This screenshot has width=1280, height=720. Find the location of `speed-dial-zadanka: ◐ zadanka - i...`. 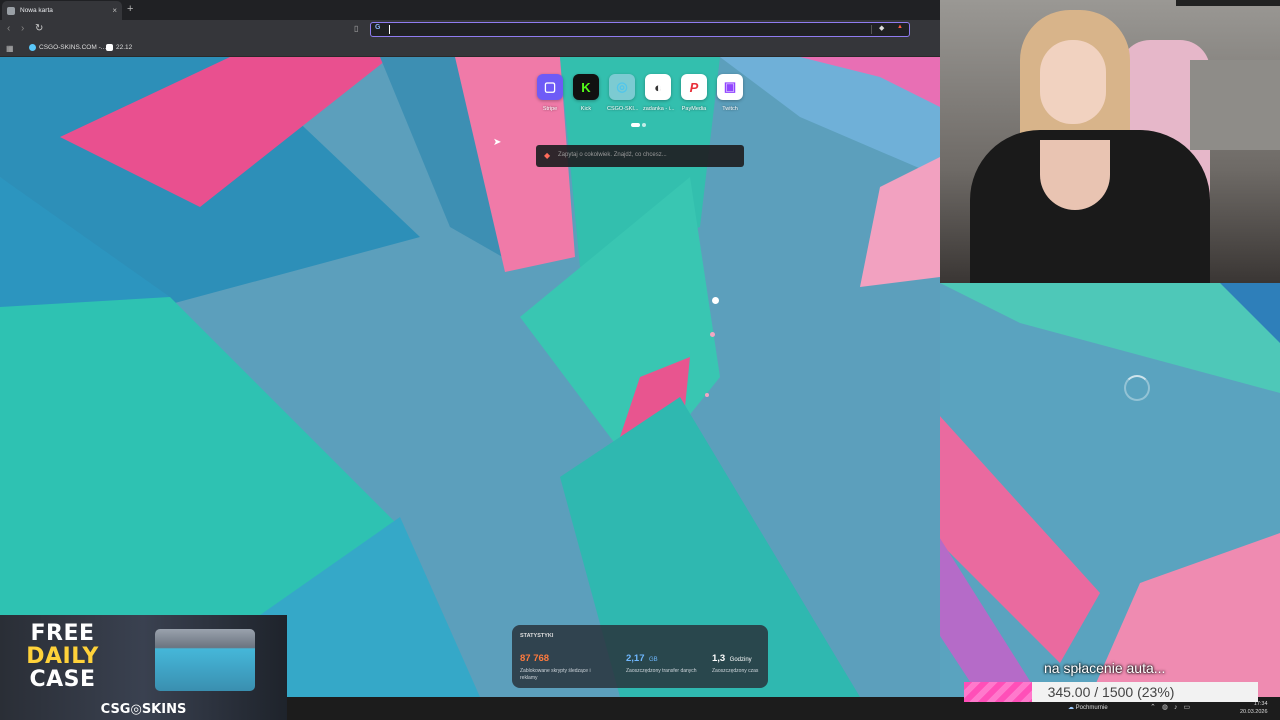

speed-dial-zadanka: ◐ zadanka - i... is located at coordinates (659, 93).